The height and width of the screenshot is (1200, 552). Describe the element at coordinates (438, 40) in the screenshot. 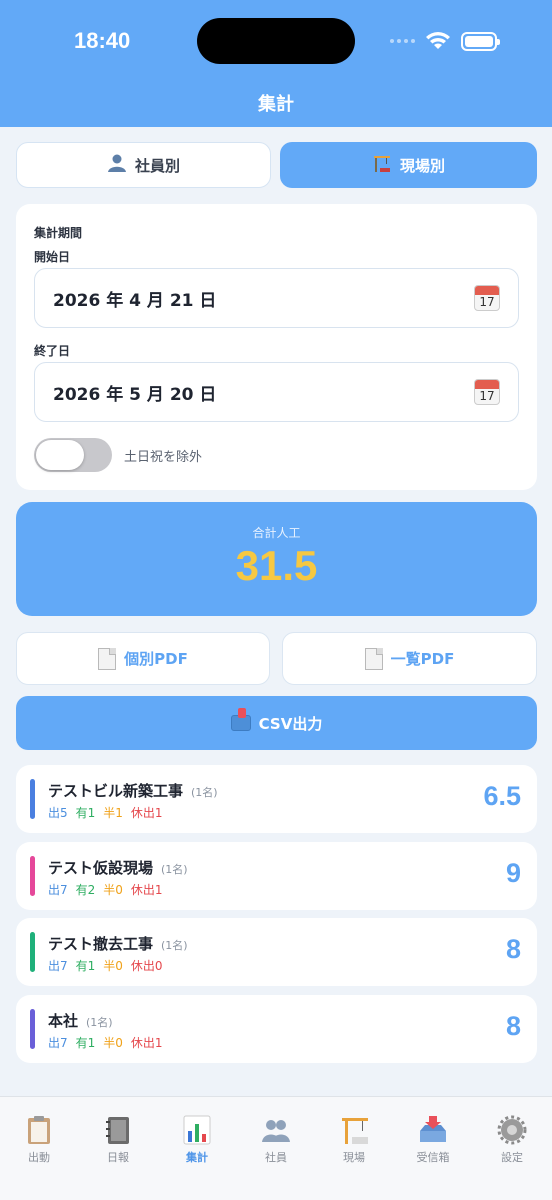

I see `wifi-icon` at that location.